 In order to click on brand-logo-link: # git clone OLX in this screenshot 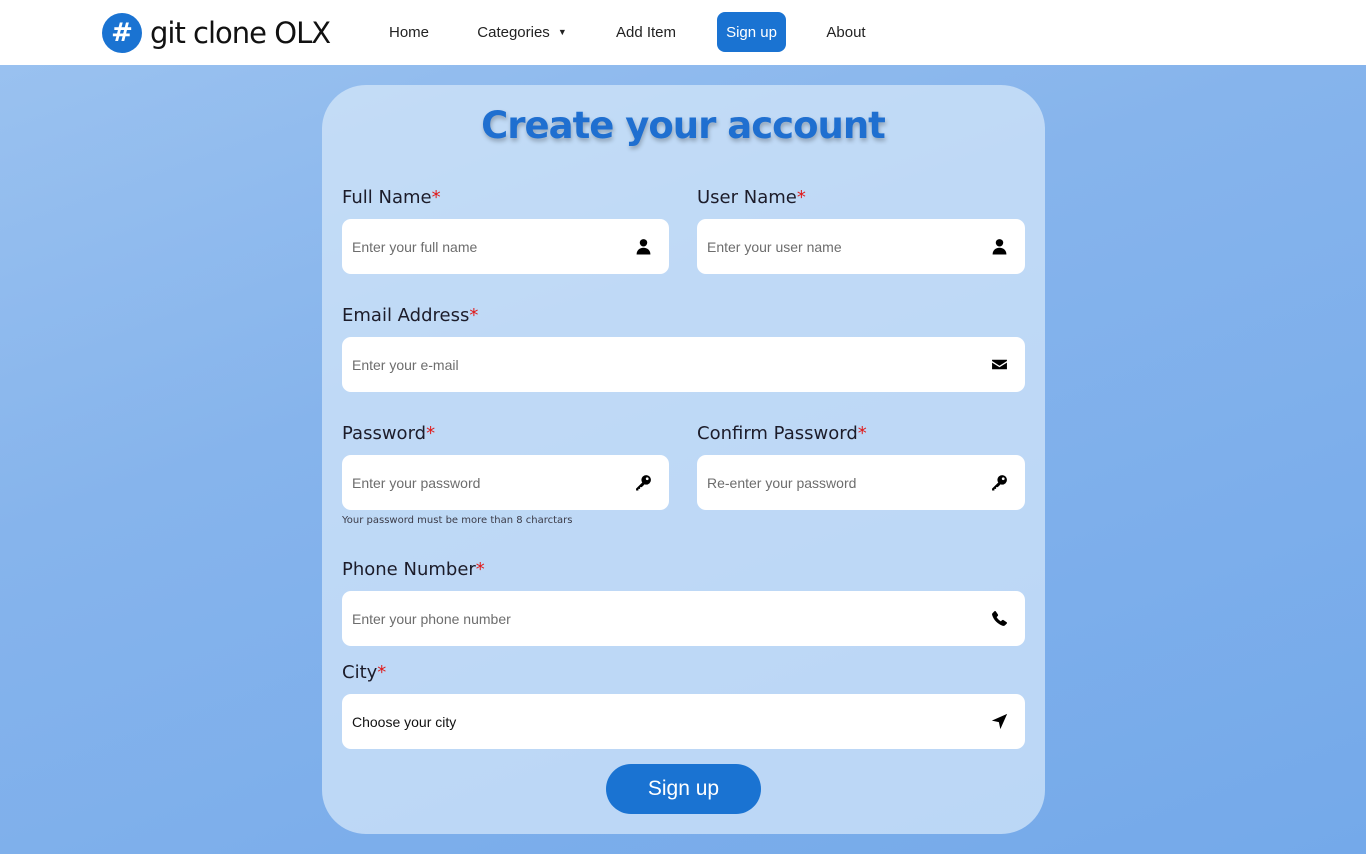, I will do `click(216, 33)`.